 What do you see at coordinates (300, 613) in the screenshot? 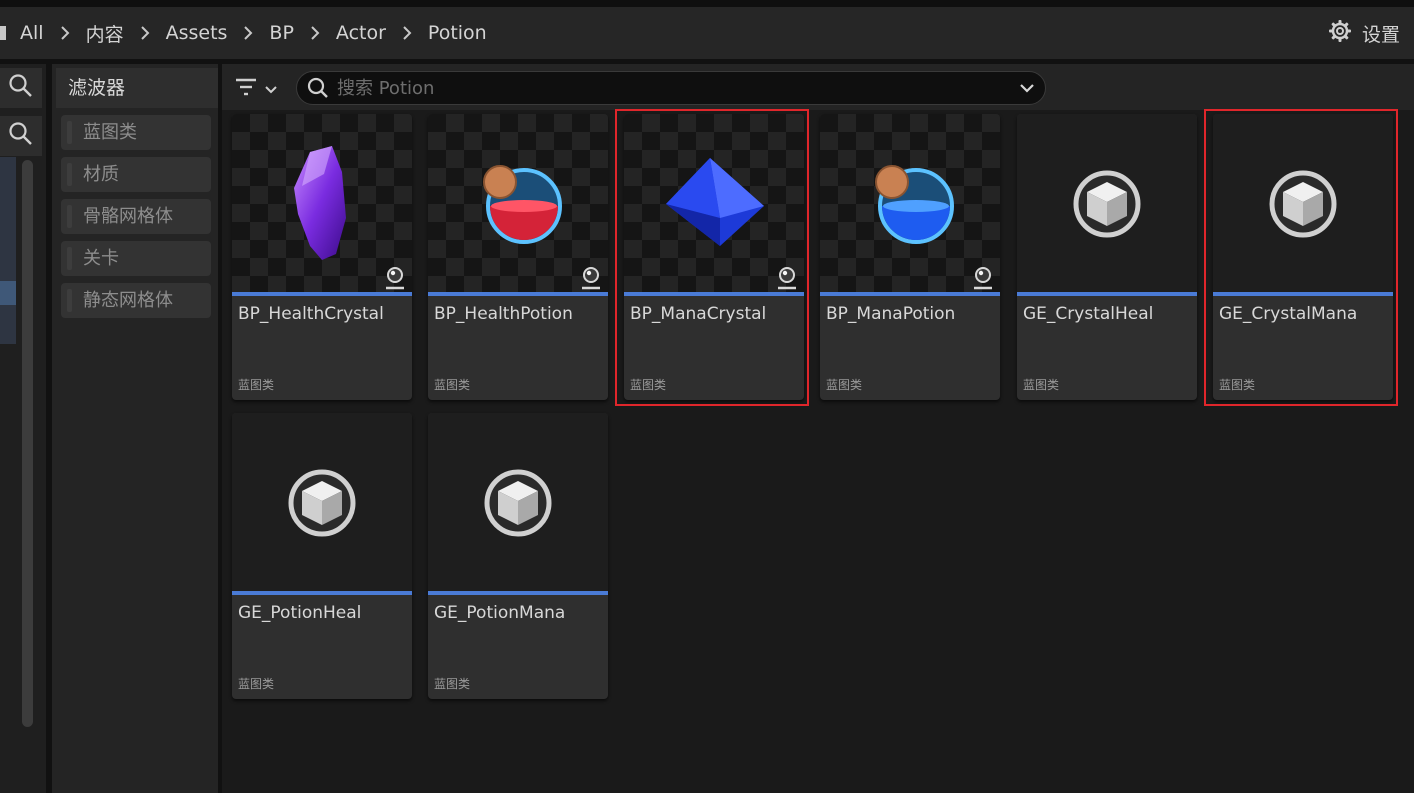
I see `asset-name: GE_PotionHeal` at bounding box center [300, 613].